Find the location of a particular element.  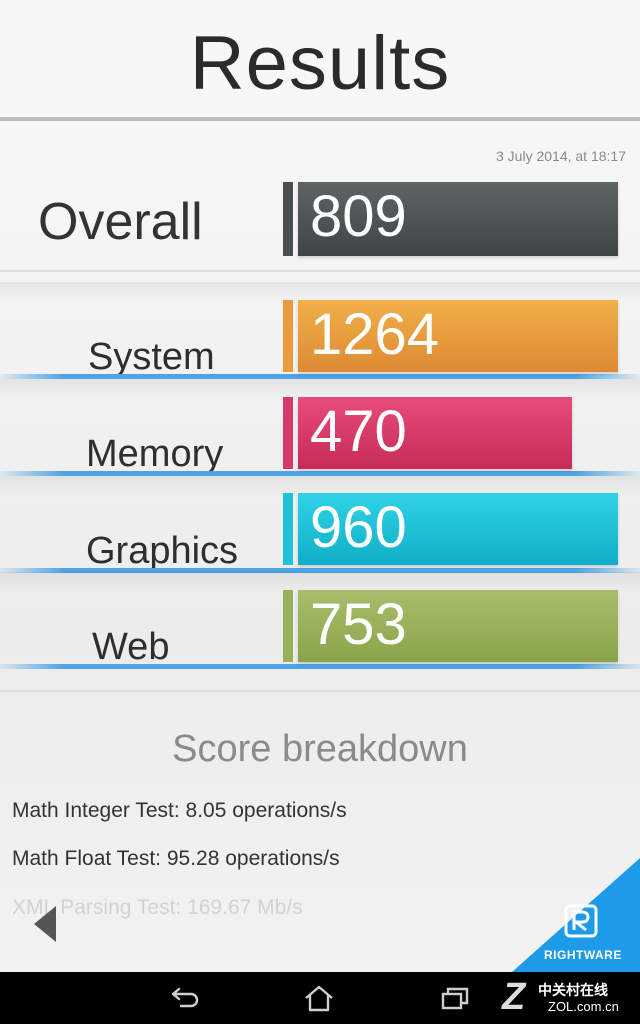

watermark-en: ZOL.com.cn is located at coordinates (583, 1006).